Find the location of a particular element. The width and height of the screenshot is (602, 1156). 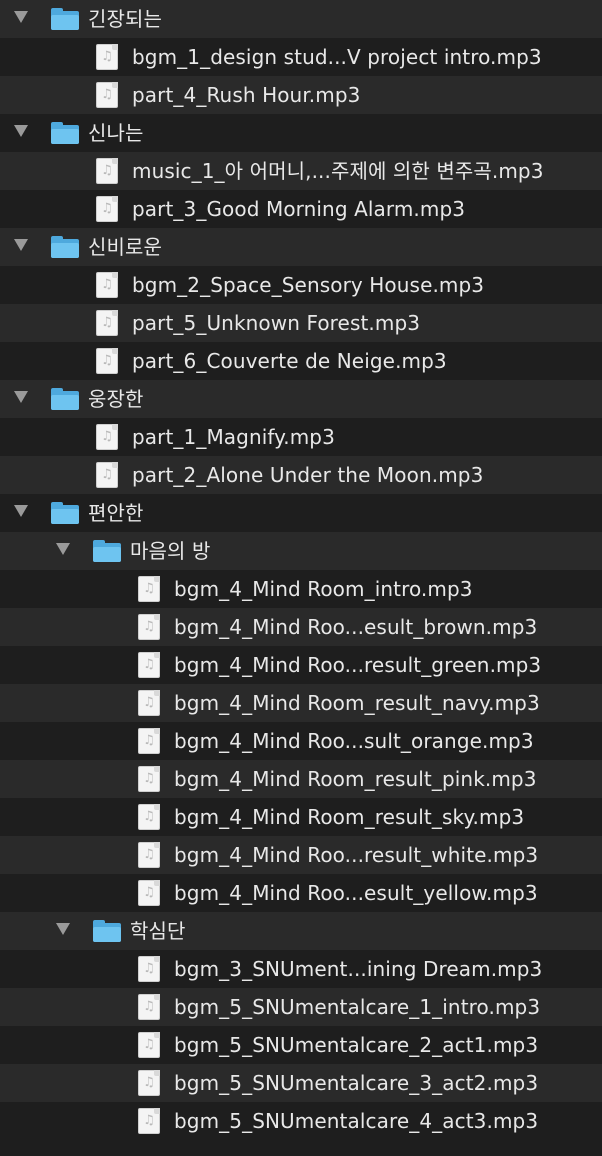

file-name: part_5_Unknown Forest.mp3 is located at coordinates (276, 323).